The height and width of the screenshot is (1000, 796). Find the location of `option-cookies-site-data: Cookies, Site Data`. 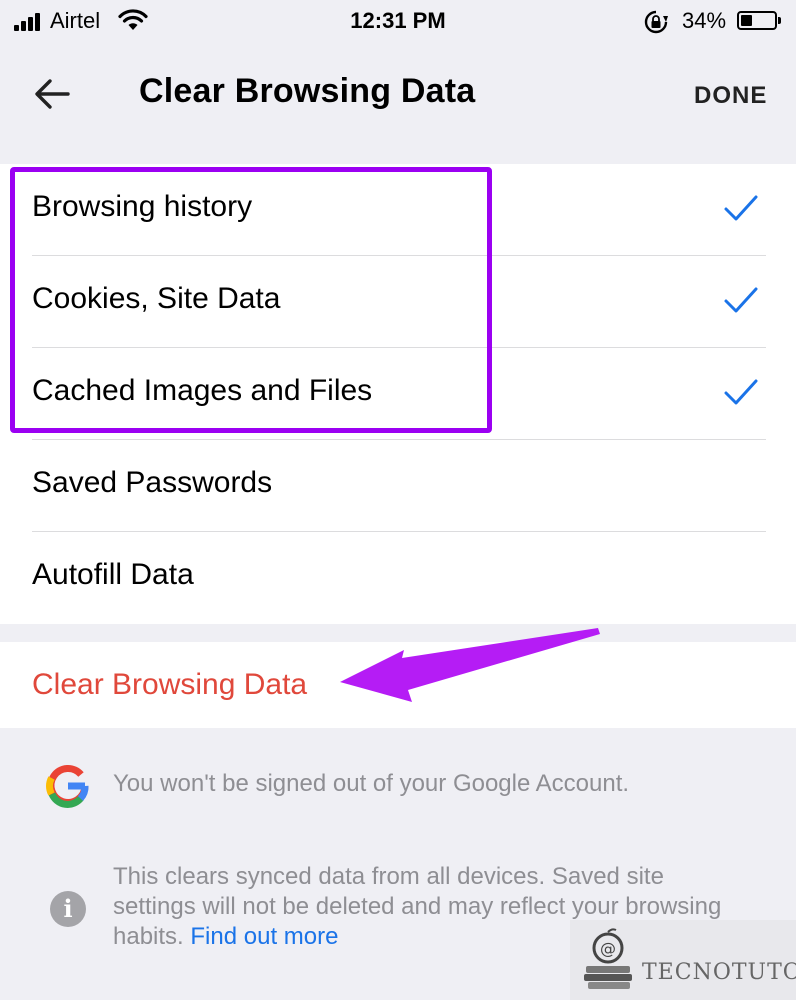

option-cookies-site-data: Cookies, Site Data is located at coordinates (398, 302).